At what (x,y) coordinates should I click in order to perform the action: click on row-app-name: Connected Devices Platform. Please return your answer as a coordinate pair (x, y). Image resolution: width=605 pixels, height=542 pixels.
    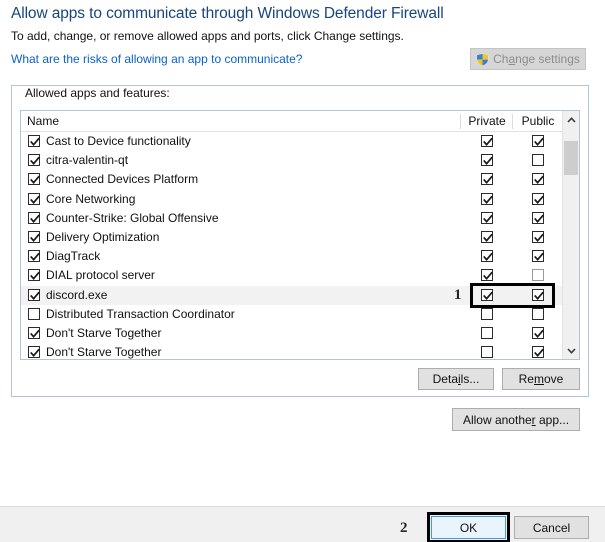
    Looking at the image, I should click on (122, 179).